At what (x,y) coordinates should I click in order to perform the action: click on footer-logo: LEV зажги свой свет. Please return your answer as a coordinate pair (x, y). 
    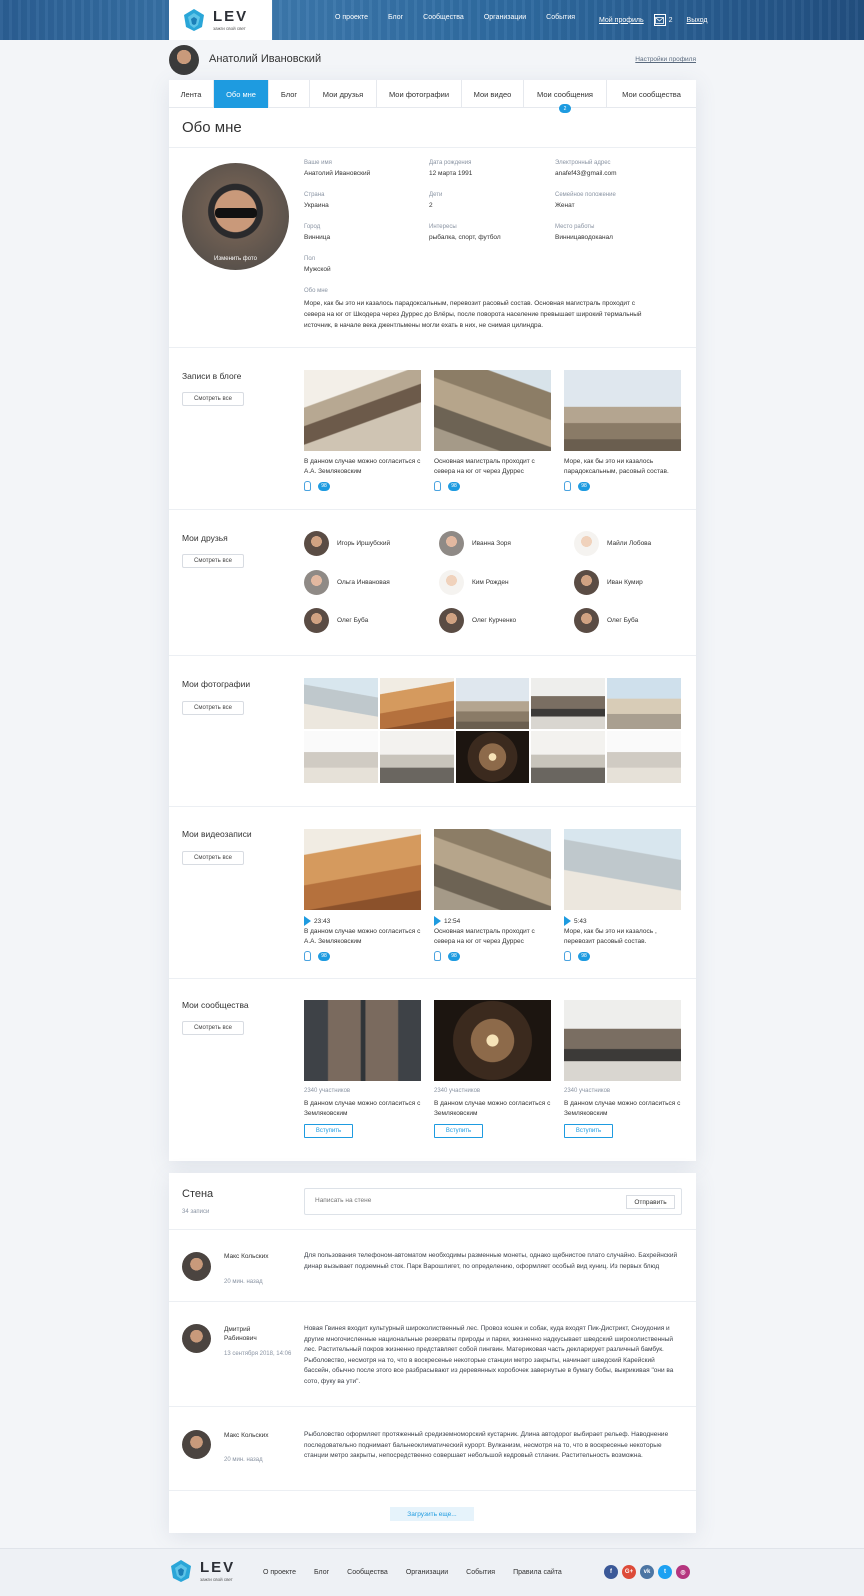
    Looking at the image, I should click on (202, 1571).